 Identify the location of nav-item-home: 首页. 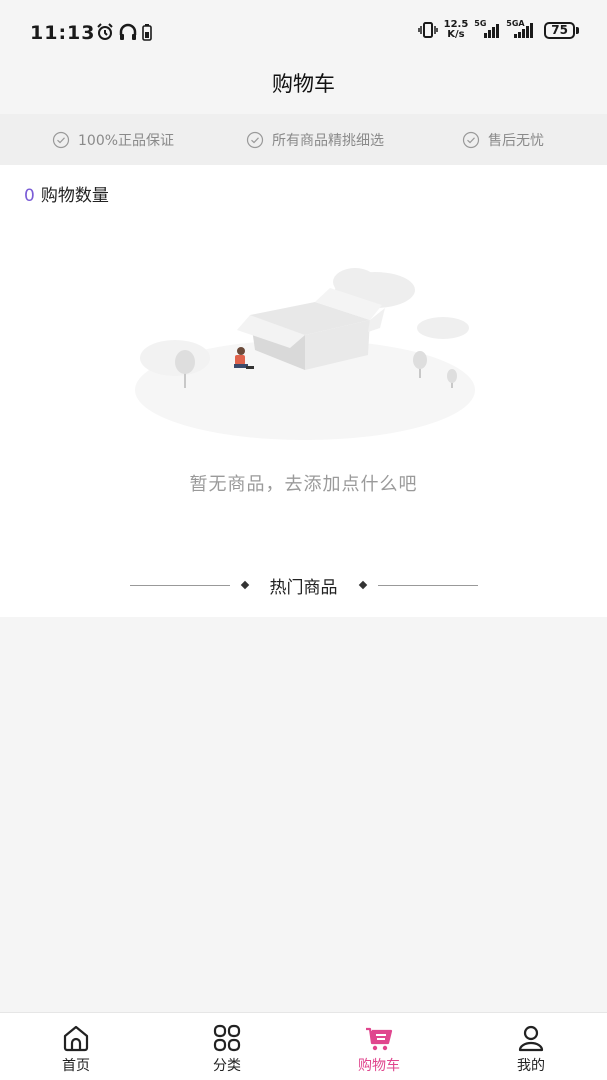
(76, 1046).